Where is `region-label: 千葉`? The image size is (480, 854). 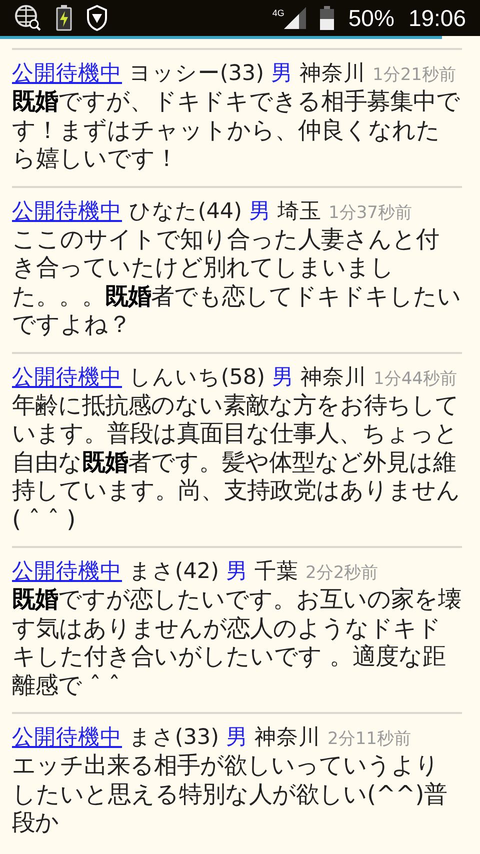
region-label: 千葉 is located at coordinates (276, 571).